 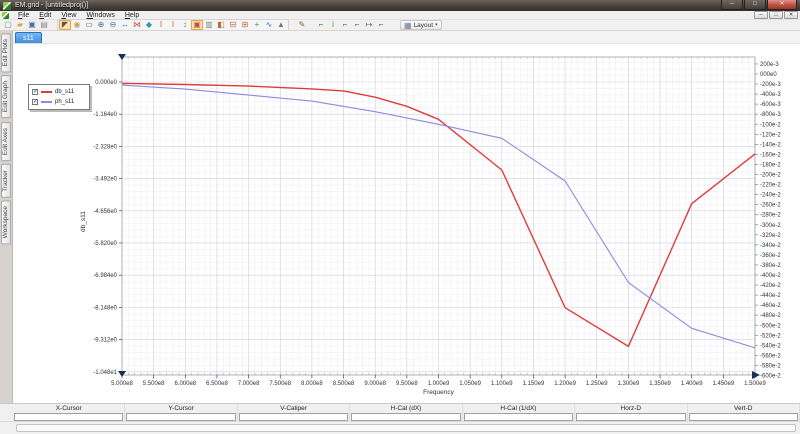 What do you see at coordinates (185, 25) in the screenshot?
I see `v-fit-icon: ↕` at bounding box center [185, 25].